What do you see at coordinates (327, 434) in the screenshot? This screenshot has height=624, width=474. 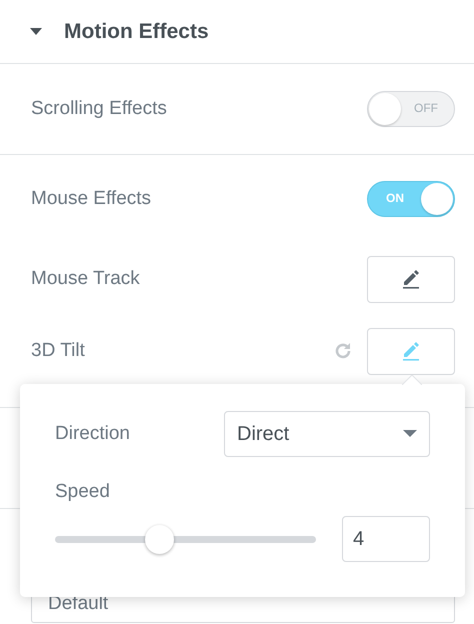 I see `direction-select: Direct` at bounding box center [327, 434].